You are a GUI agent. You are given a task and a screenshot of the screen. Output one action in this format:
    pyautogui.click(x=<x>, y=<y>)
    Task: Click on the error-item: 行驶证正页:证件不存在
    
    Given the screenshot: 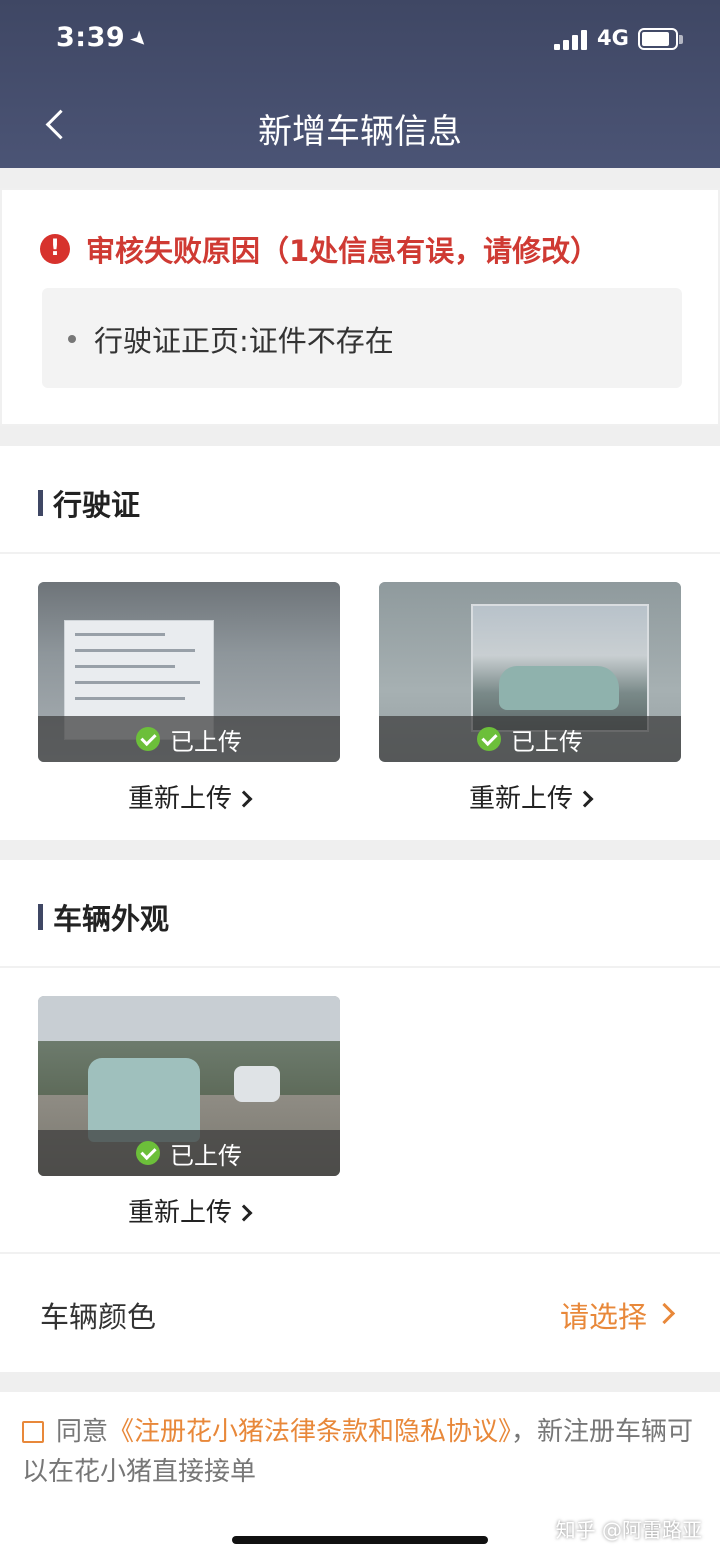 What is the action you would take?
    pyautogui.click(x=231, y=339)
    